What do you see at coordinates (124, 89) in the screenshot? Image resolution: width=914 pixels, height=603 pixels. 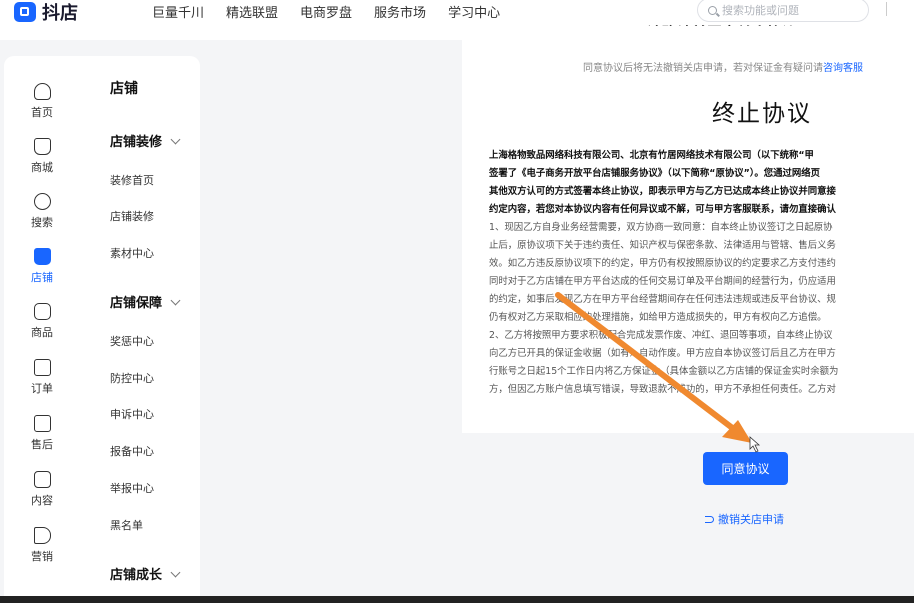 I see `submenu-title: 店铺` at bounding box center [124, 89].